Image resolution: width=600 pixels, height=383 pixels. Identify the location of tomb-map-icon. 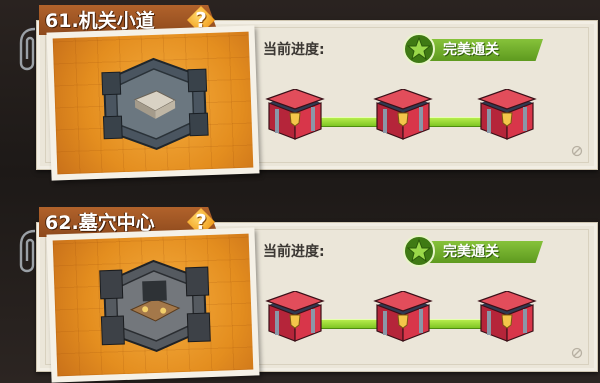
(155, 305).